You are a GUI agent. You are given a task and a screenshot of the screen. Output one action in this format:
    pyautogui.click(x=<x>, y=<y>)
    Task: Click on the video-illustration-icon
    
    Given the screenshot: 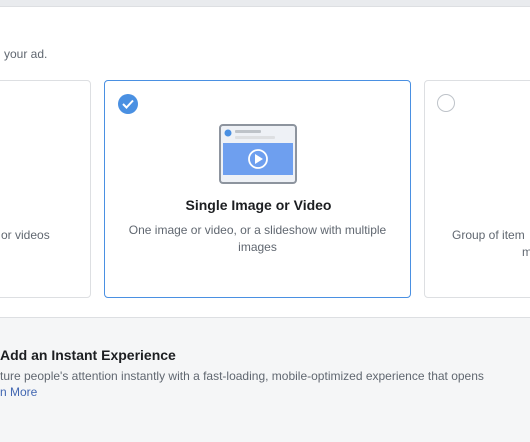 What is the action you would take?
    pyautogui.click(x=258, y=156)
    